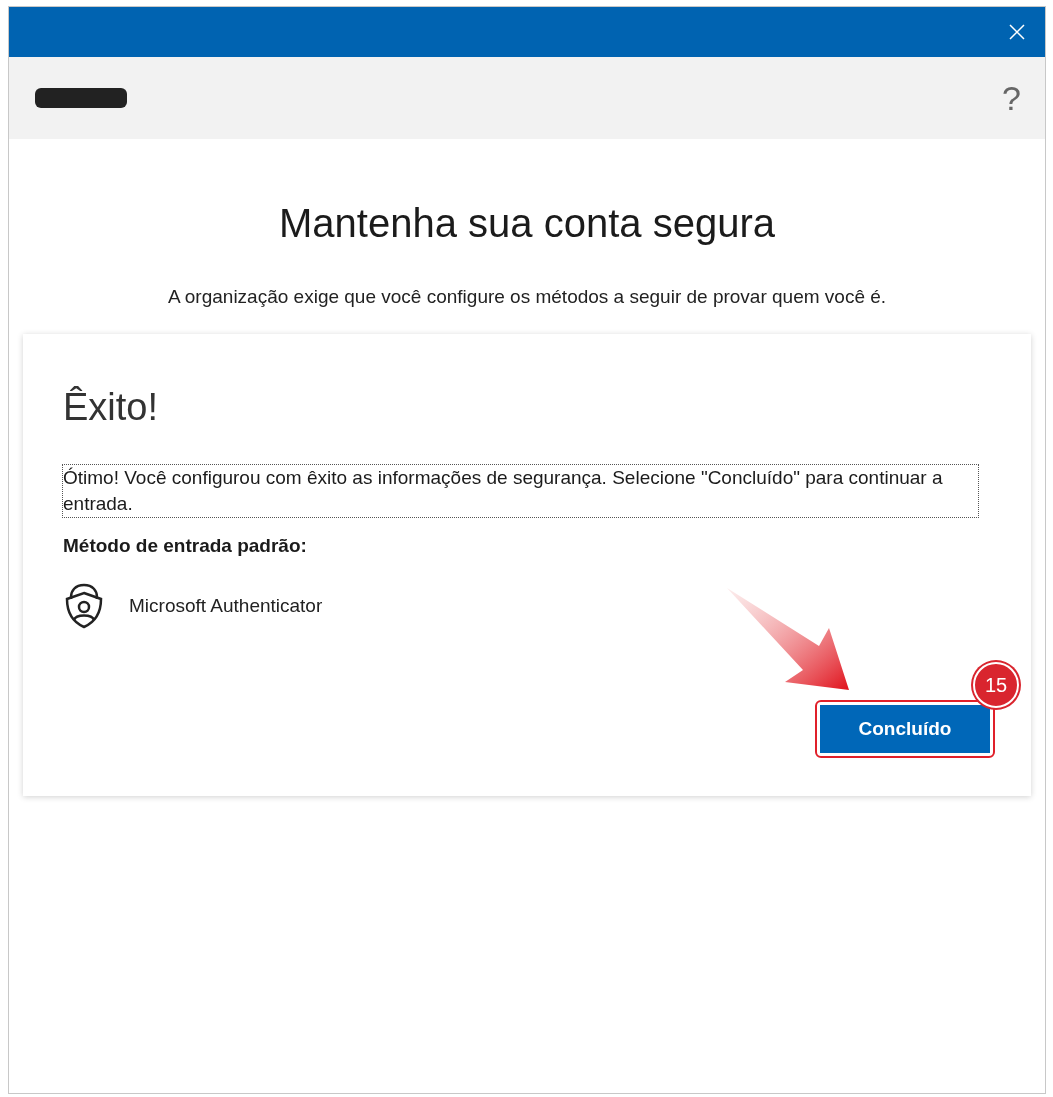 The image size is (1053, 1097). I want to click on close-icon, so click(1017, 32).